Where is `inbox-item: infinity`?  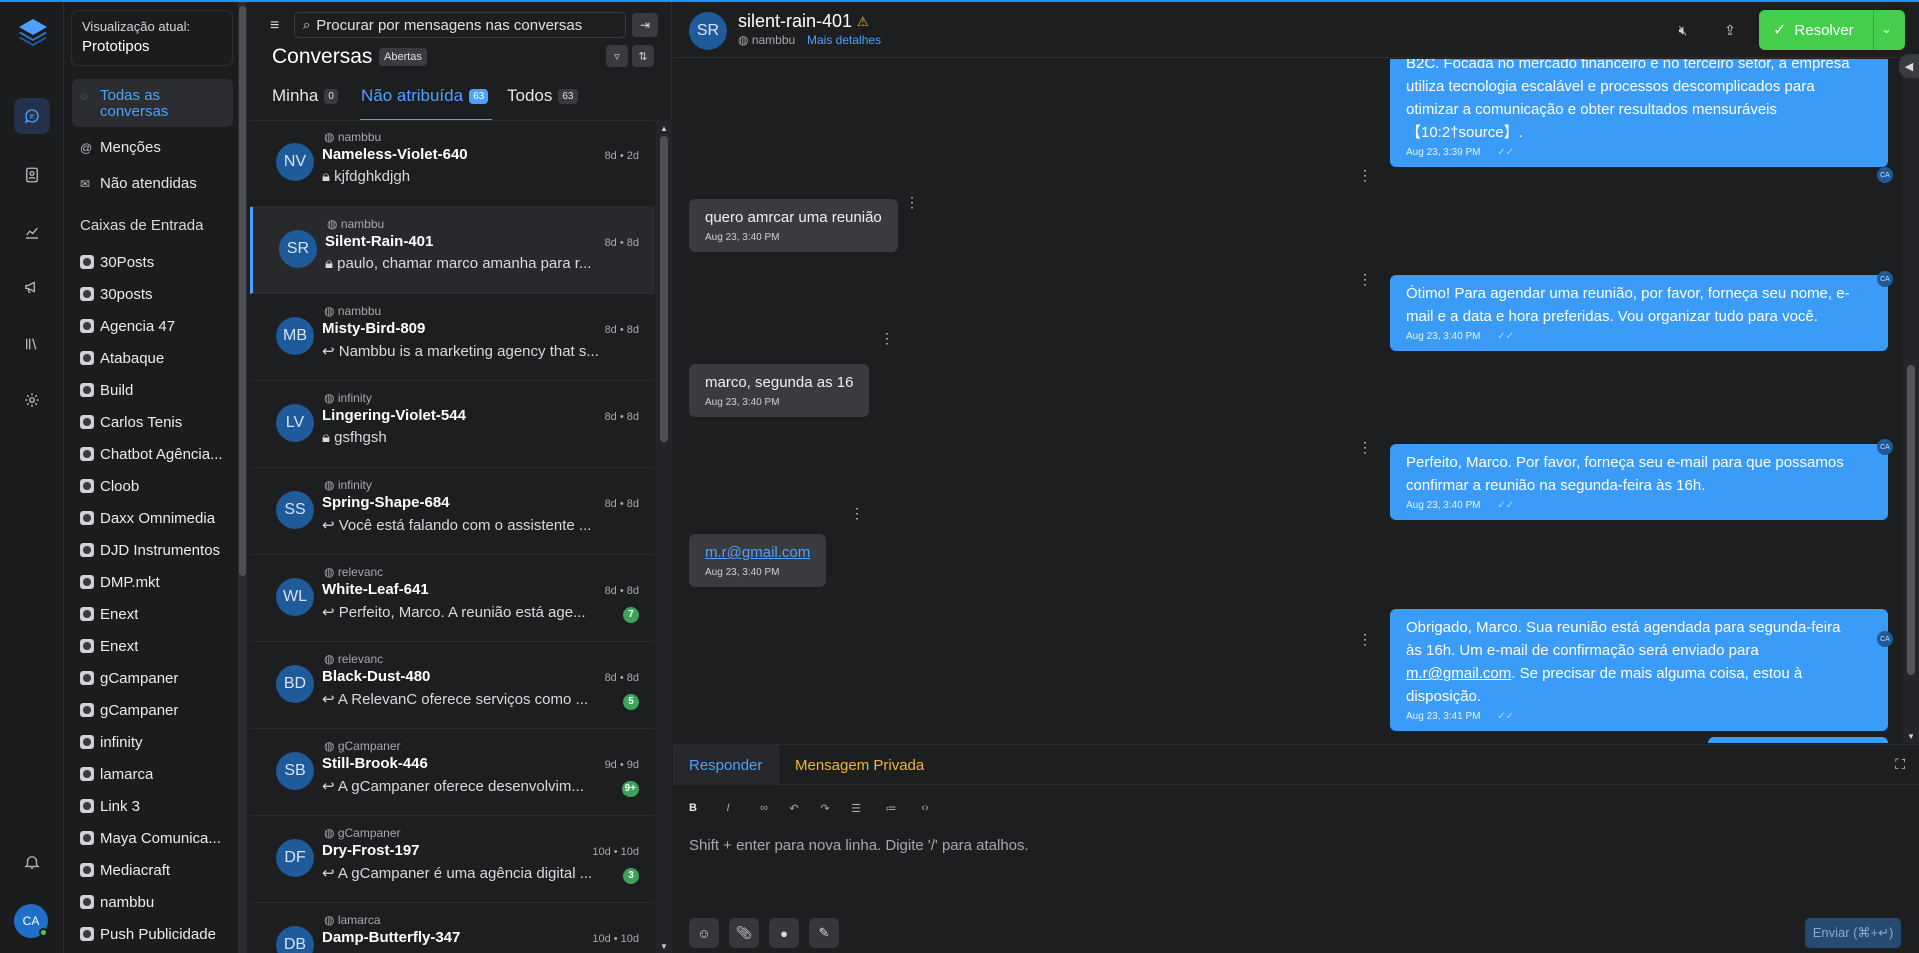
inbox-item: infinity is located at coordinates (156, 742).